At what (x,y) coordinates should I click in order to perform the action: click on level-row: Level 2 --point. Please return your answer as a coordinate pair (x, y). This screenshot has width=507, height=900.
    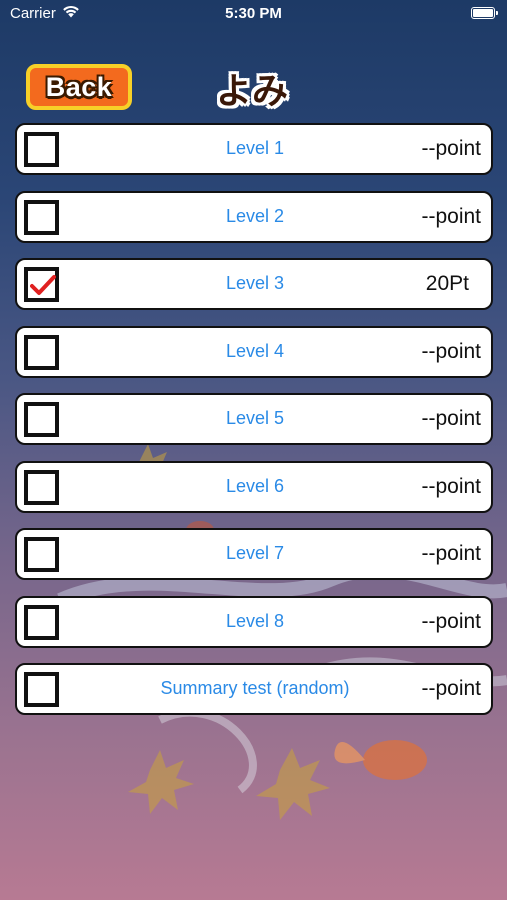
    Looking at the image, I should click on (254, 216).